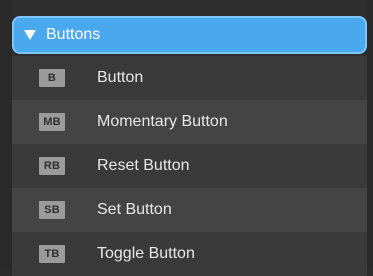 This screenshot has height=276, width=373. What do you see at coordinates (120, 77) in the screenshot?
I see `toolbox-item-label: Button` at bounding box center [120, 77].